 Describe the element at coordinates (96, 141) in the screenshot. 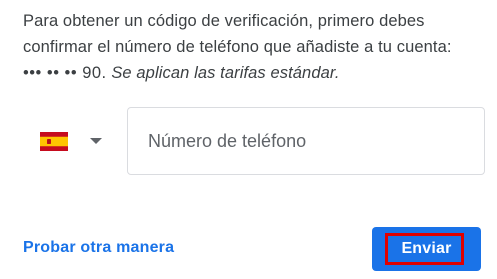

I see `chevron-down-icon` at that location.